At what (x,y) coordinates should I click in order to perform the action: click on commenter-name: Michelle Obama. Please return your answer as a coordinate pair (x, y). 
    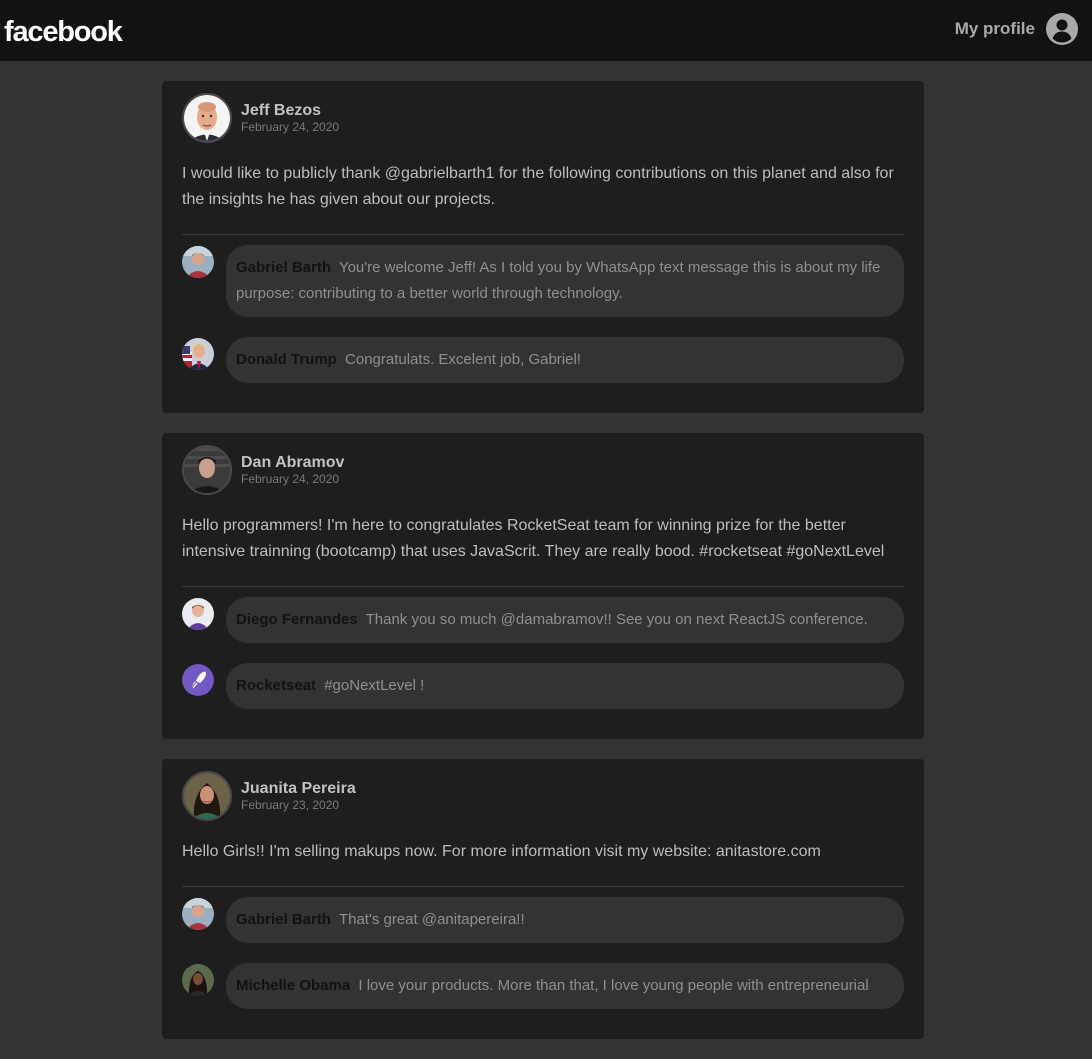
    Looking at the image, I should click on (293, 985).